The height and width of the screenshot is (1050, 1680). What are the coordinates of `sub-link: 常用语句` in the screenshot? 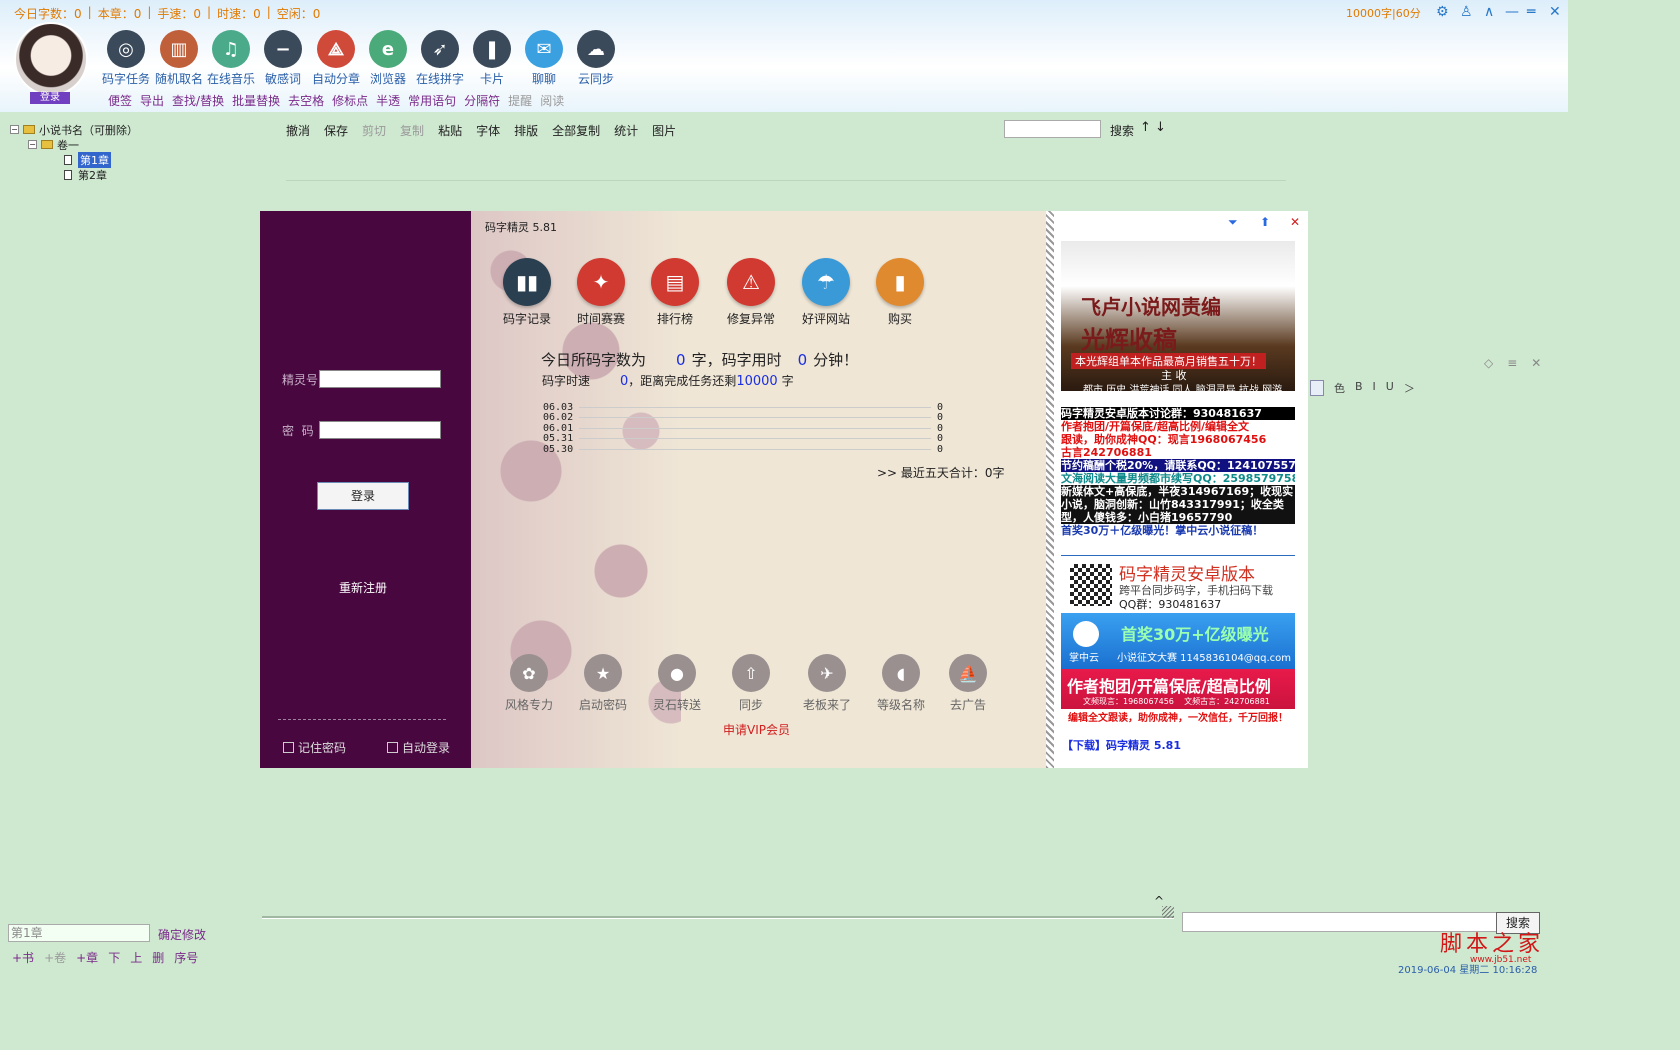 It's located at (432, 100).